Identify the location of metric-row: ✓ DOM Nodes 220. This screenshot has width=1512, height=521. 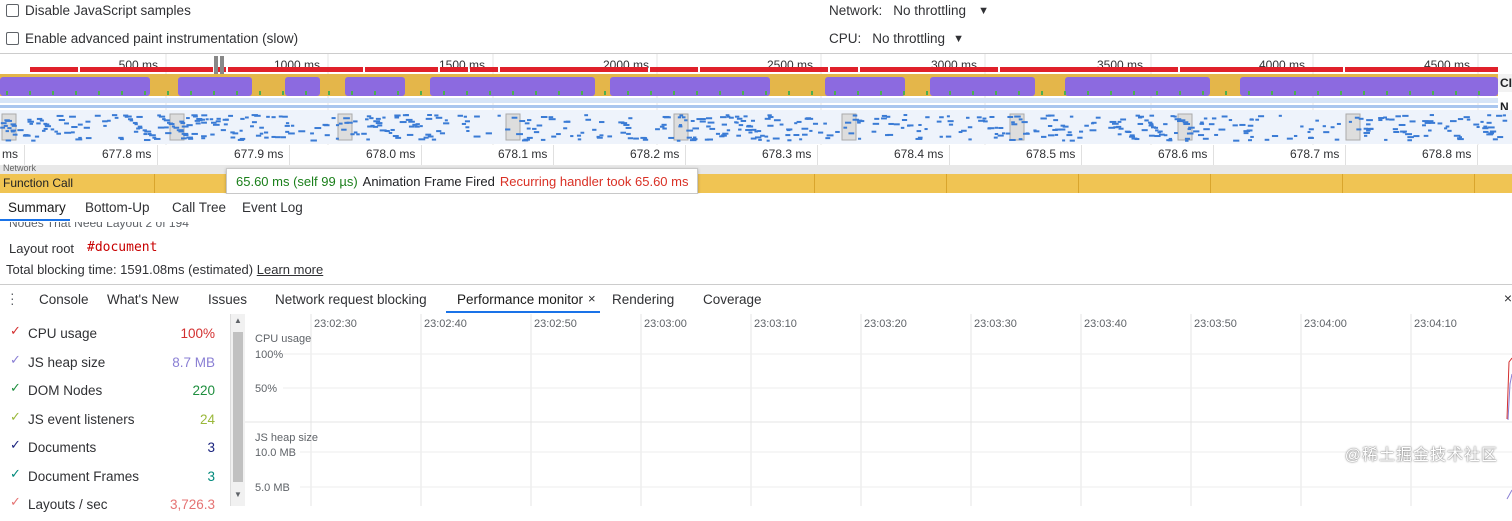
(115, 393).